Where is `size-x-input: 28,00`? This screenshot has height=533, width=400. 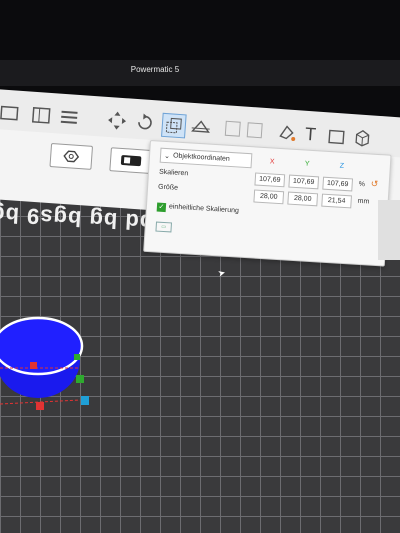 size-x-input: 28,00 is located at coordinates (269, 197).